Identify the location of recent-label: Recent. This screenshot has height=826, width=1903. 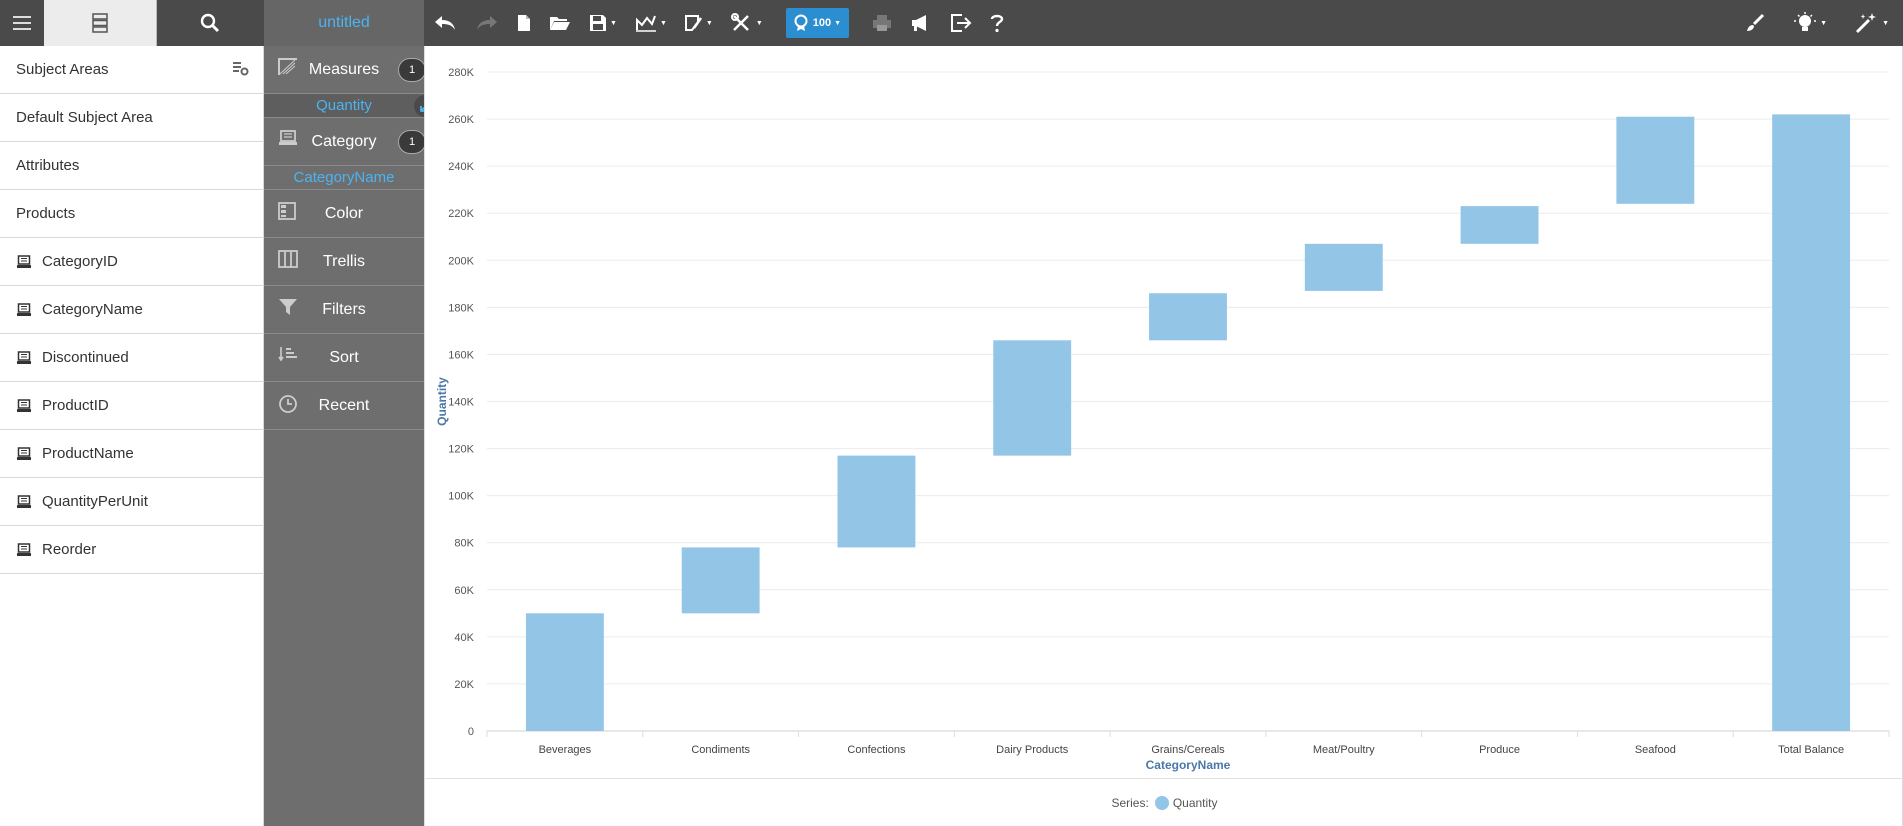
(344, 405).